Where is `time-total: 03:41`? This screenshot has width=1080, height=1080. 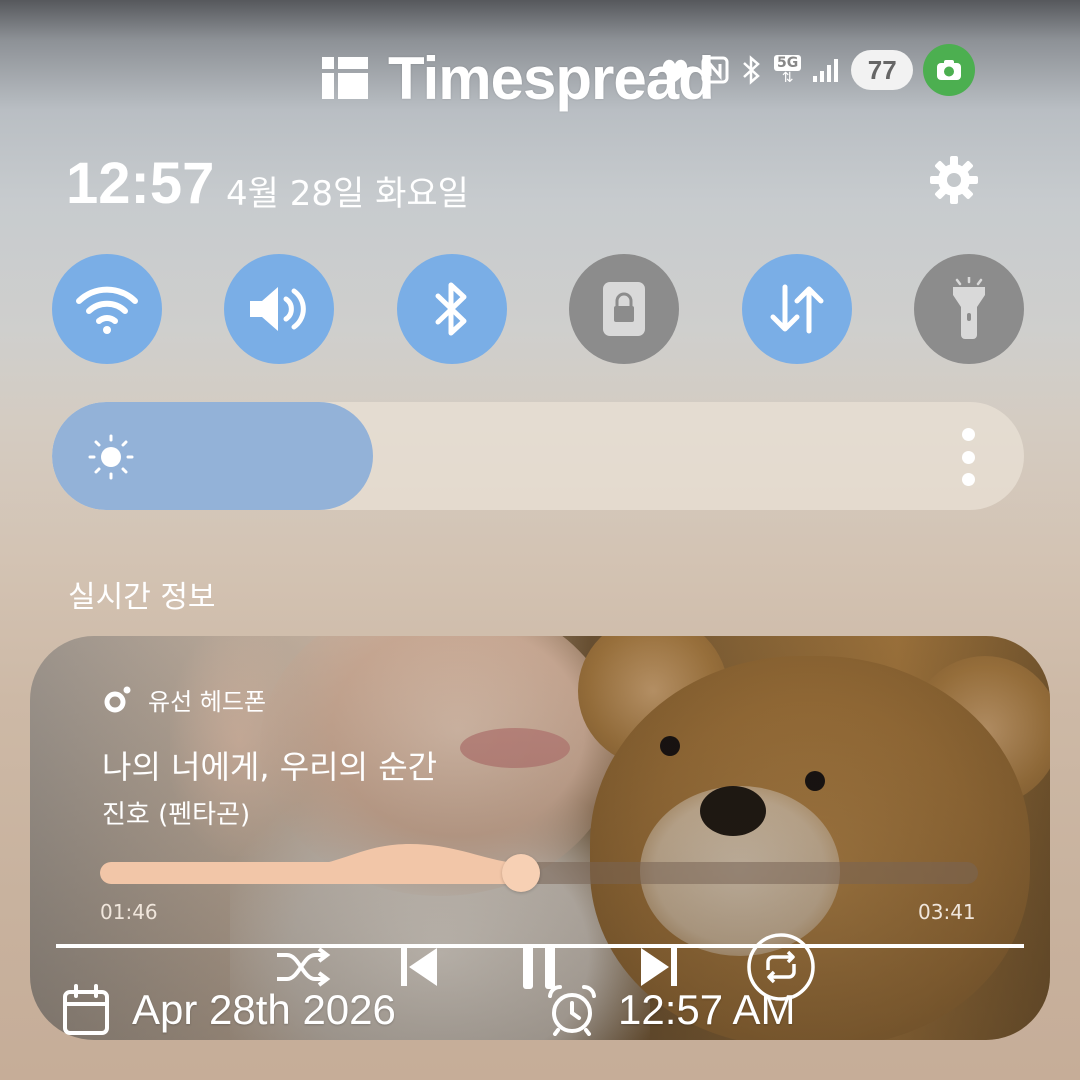 time-total: 03:41 is located at coordinates (947, 912).